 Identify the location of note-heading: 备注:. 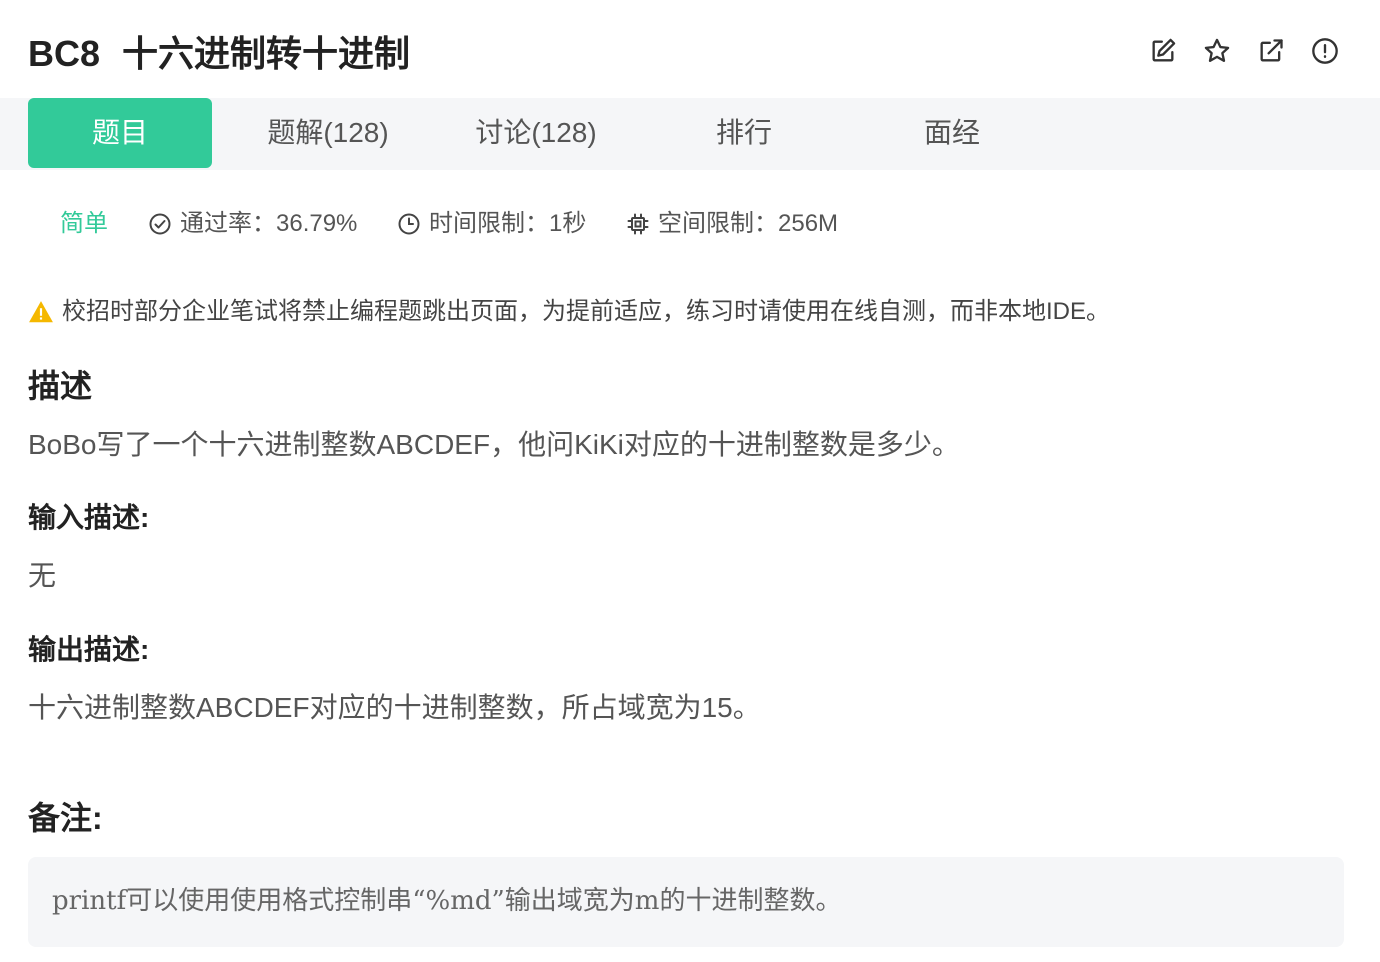
(65, 818).